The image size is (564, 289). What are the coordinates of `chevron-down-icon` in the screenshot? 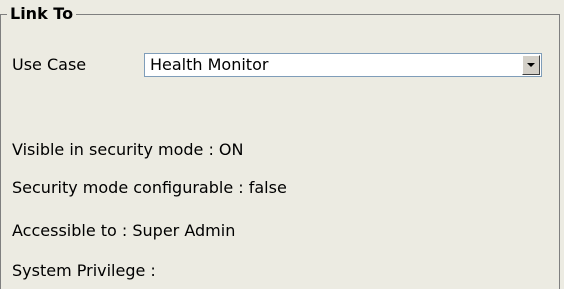 It's located at (531, 65).